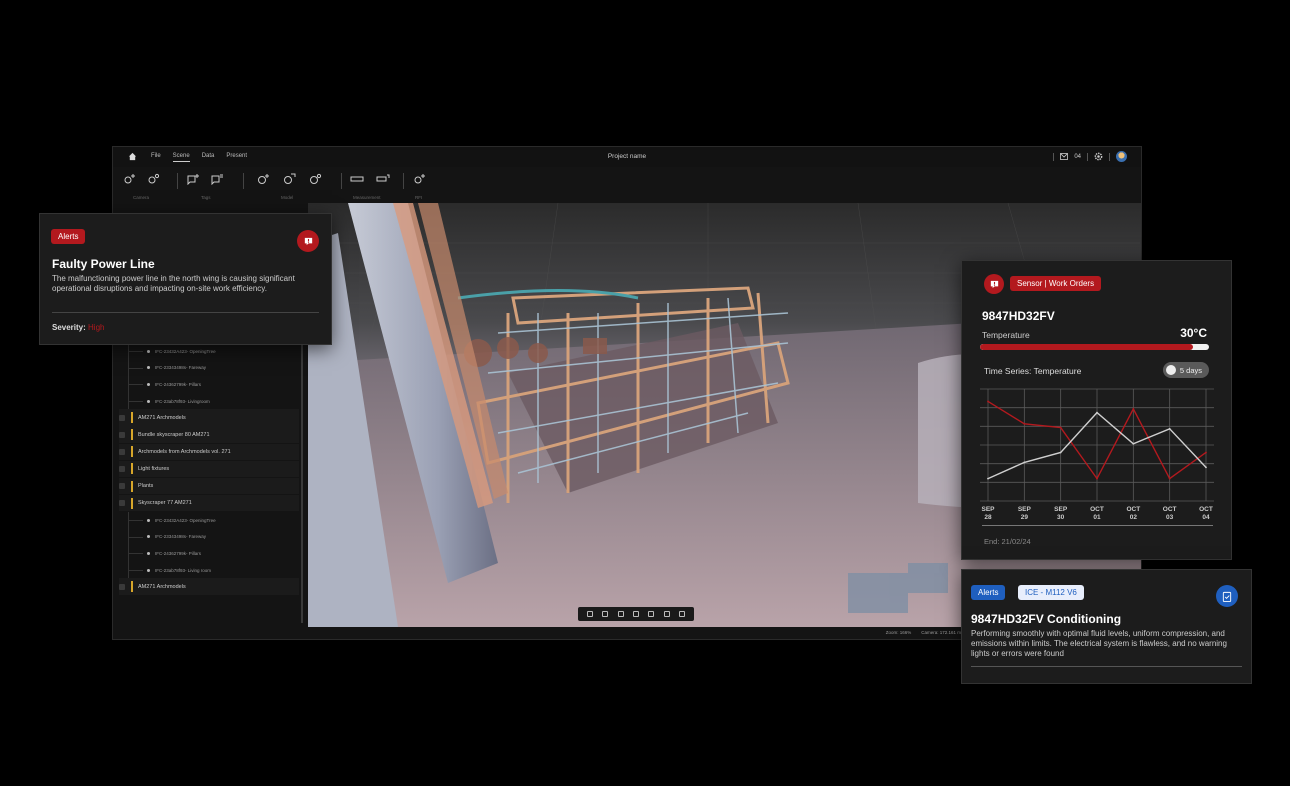  I want to click on tree-sub-item: IFC-23ab78f93- Livingroom, so click(213, 401).